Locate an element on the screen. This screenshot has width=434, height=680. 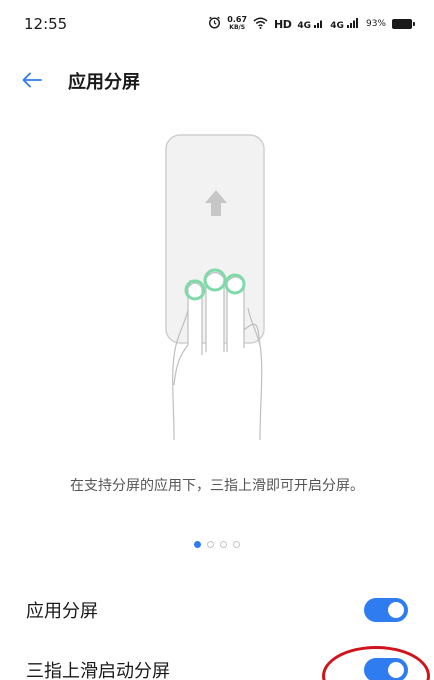
speed-value: 0.67 is located at coordinates (237, 19).